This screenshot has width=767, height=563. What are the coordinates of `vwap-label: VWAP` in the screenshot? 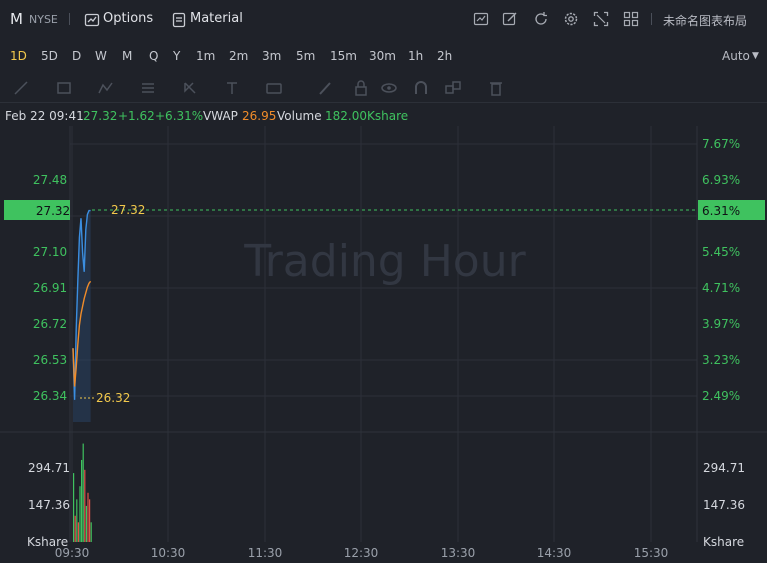 It's located at (220, 116).